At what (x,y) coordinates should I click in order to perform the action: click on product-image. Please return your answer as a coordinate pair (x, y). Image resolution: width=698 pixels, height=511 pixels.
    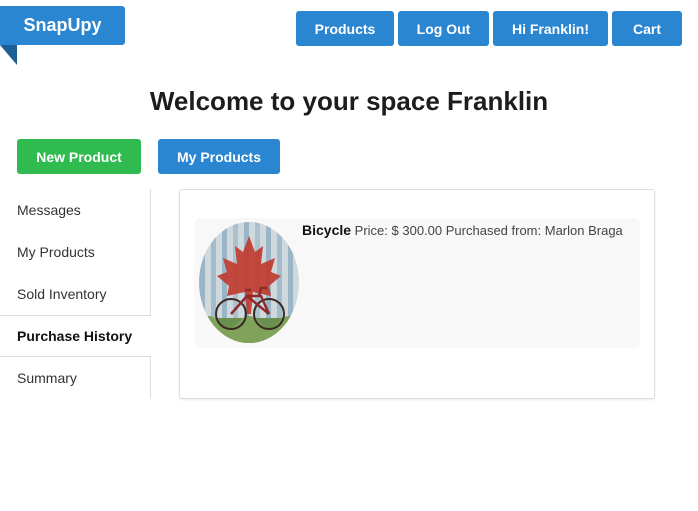
    Looking at the image, I should click on (249, 282).